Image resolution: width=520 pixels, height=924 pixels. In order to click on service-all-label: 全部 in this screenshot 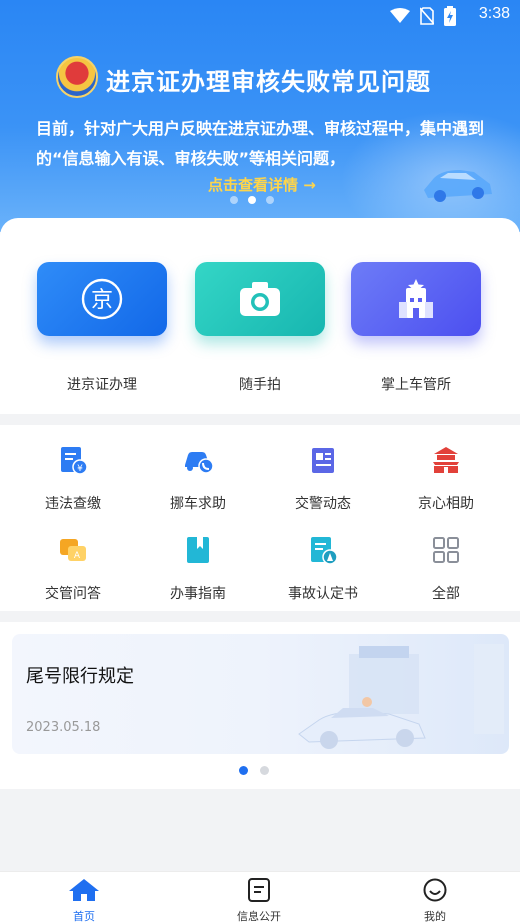, I will do `click(446, 594)`.